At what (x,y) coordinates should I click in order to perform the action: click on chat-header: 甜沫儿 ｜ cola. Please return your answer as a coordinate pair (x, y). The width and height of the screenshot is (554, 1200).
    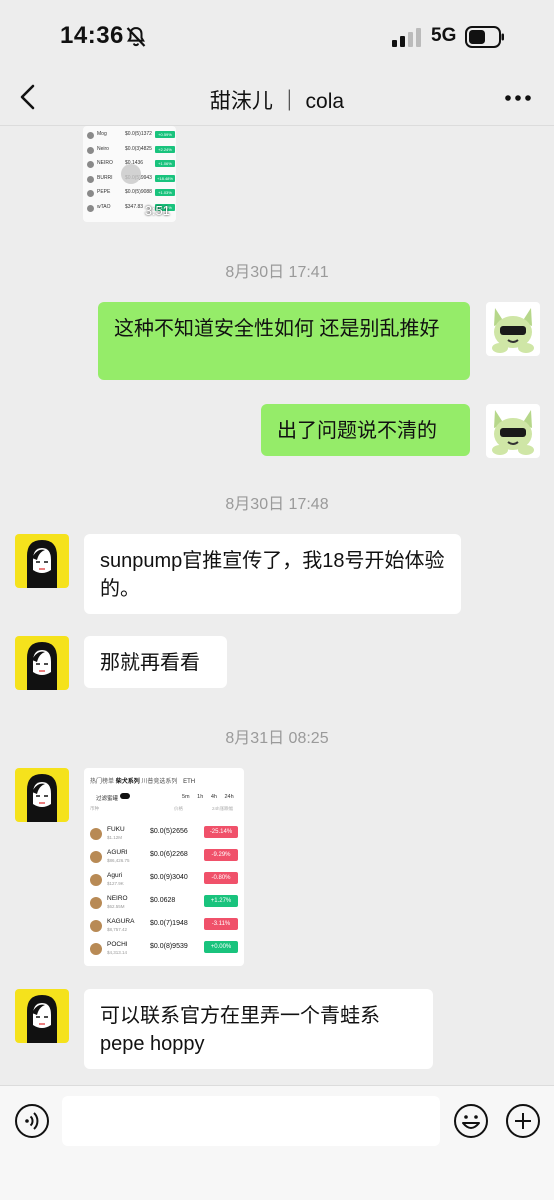
    Looking at the image, I should click on (277, 98).